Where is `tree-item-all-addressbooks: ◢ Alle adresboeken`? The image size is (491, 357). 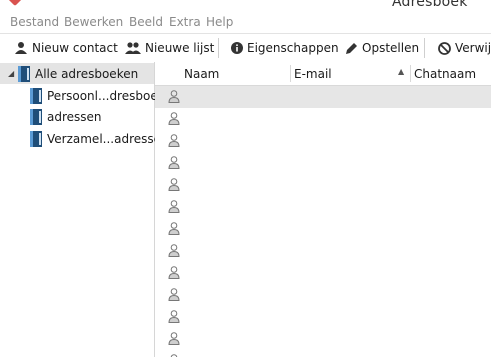 tree-item-all-addressbooks: ◢ Alle adresboeken is located at coordinates (77, 73).